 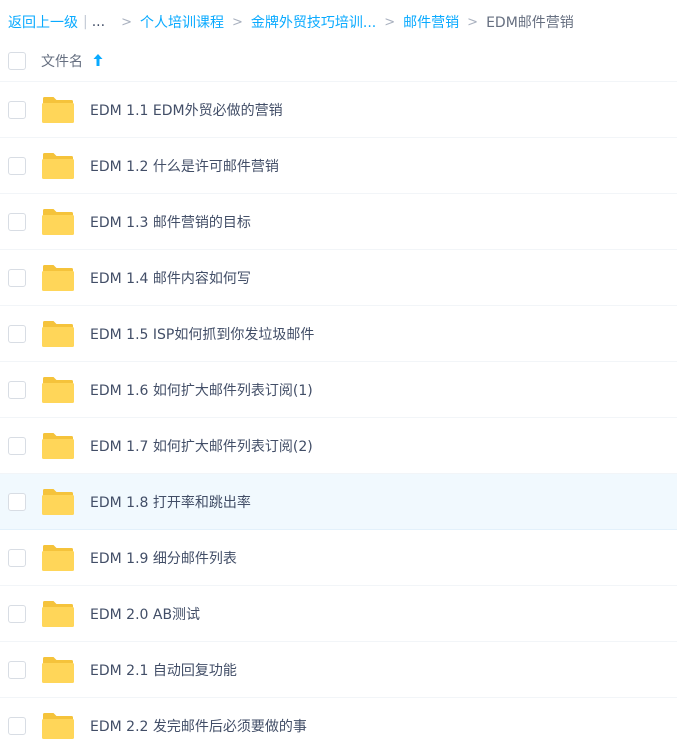 What do you see at coordinates (431, 22) in the screenshot?
I see `breadcrumb-item: 邮件营销` at bounding box center [431, 22].